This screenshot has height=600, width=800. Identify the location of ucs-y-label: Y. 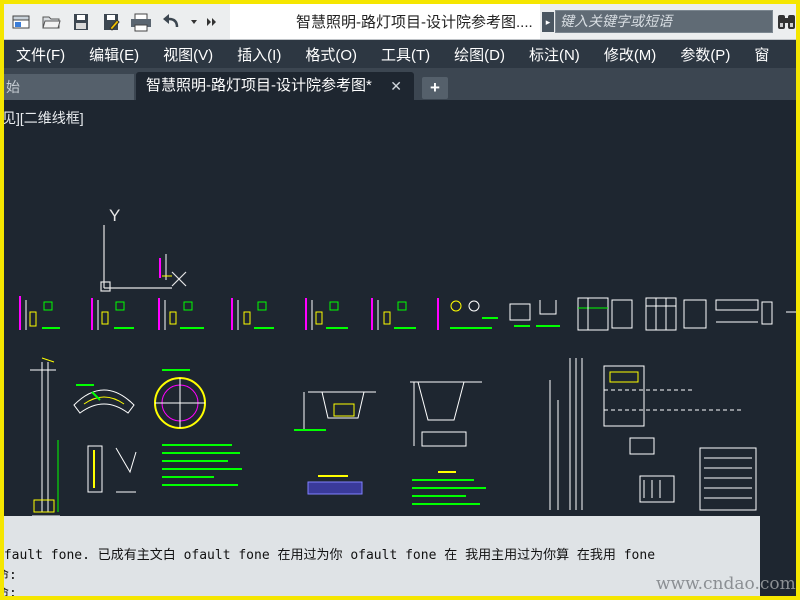
(114, 215).